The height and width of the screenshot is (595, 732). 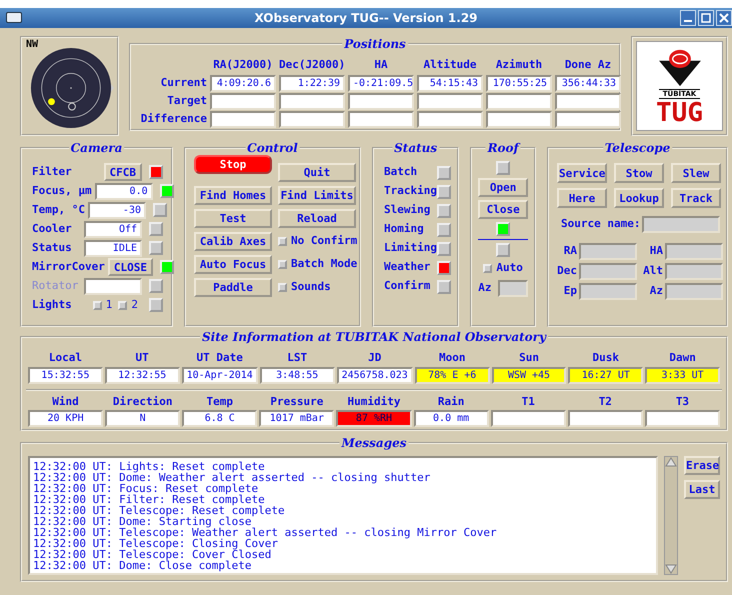 I want to click on log-line: 12:32:00 UT: Lights: Reset complete, so click(x=149, y=466).